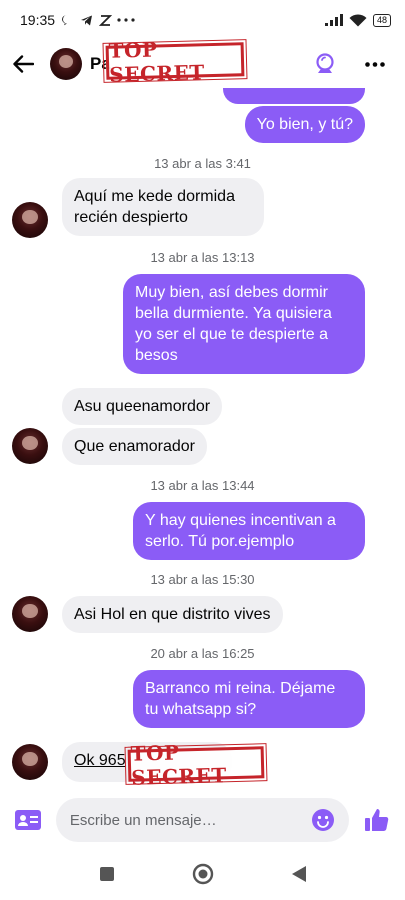 Image resolution: width=405 pixels, height=900 pixels. I want to click on message-input-container, so click(202, 820).